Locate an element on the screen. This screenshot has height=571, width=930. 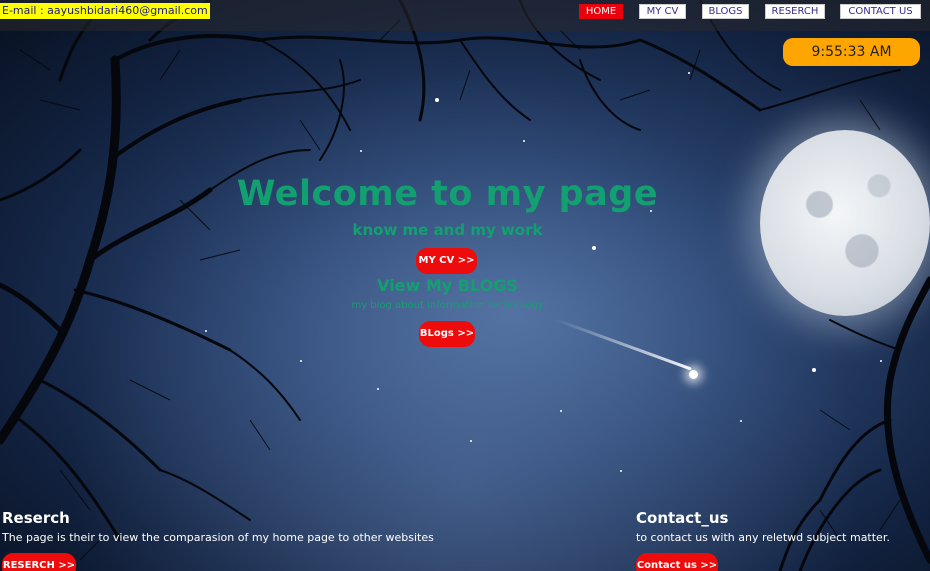
hero-subtitle: know me and my work is located at coordinates (447, 230).